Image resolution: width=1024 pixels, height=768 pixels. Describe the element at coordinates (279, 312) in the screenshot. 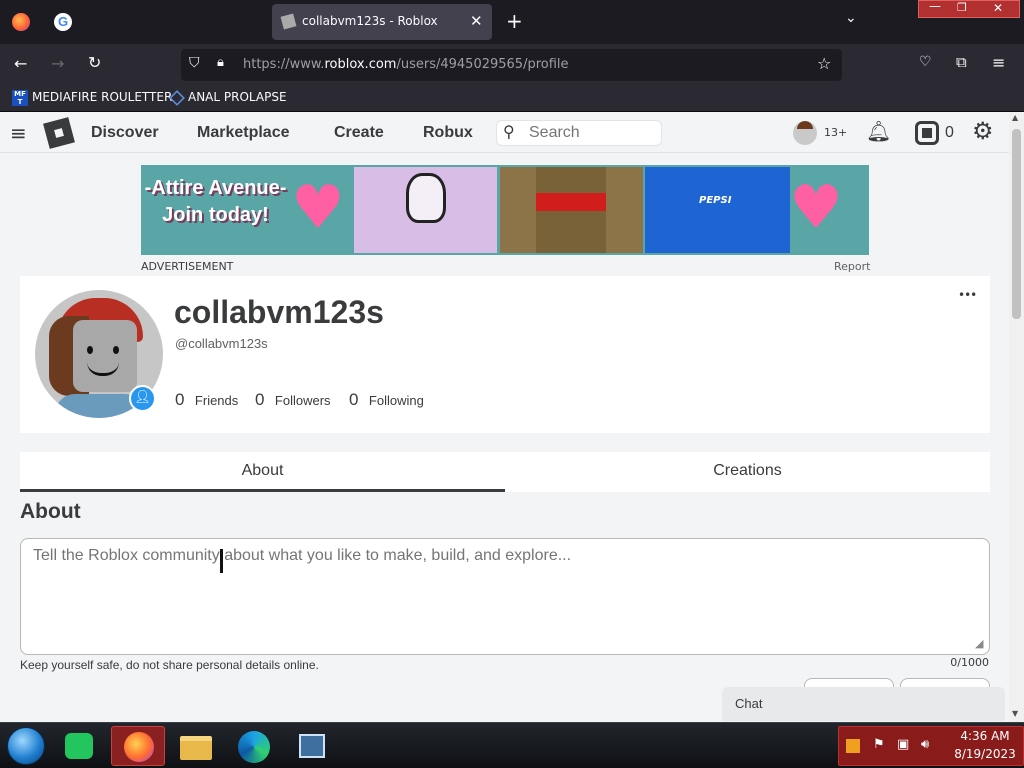

I see `display-name: collabvm123s` at that location.